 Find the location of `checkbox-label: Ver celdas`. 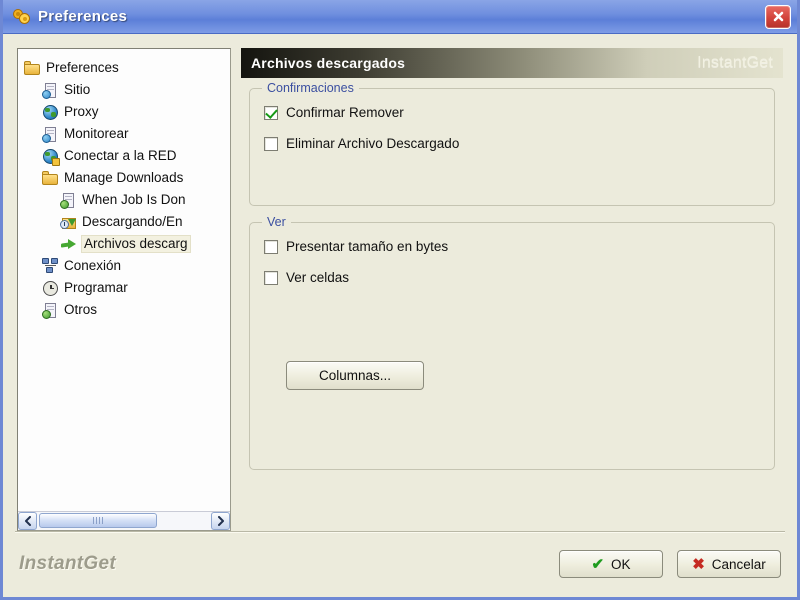

checkbox-label: Ver celdas is located at coordinates (318, 277).